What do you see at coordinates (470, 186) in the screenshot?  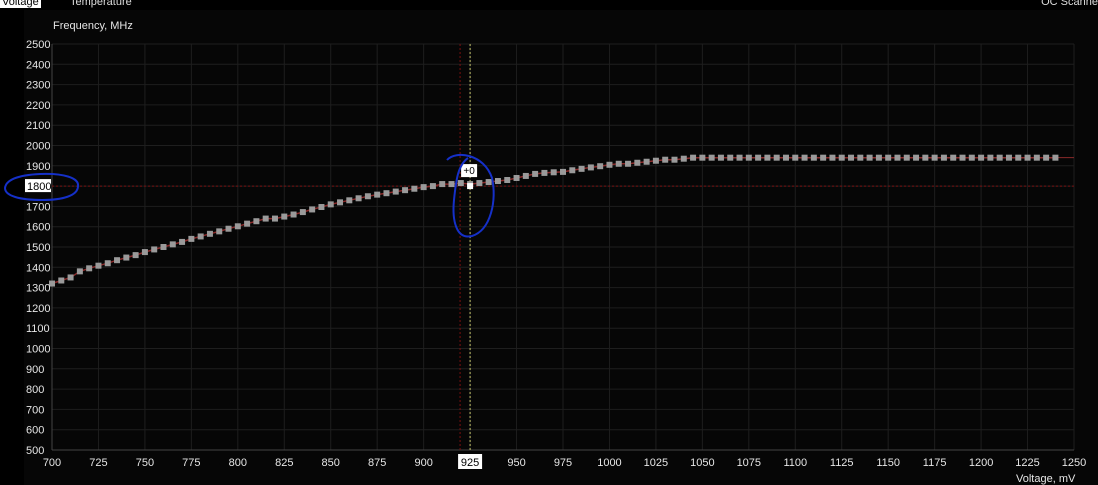 I see `selected-point` at bounding box center [470, 186].